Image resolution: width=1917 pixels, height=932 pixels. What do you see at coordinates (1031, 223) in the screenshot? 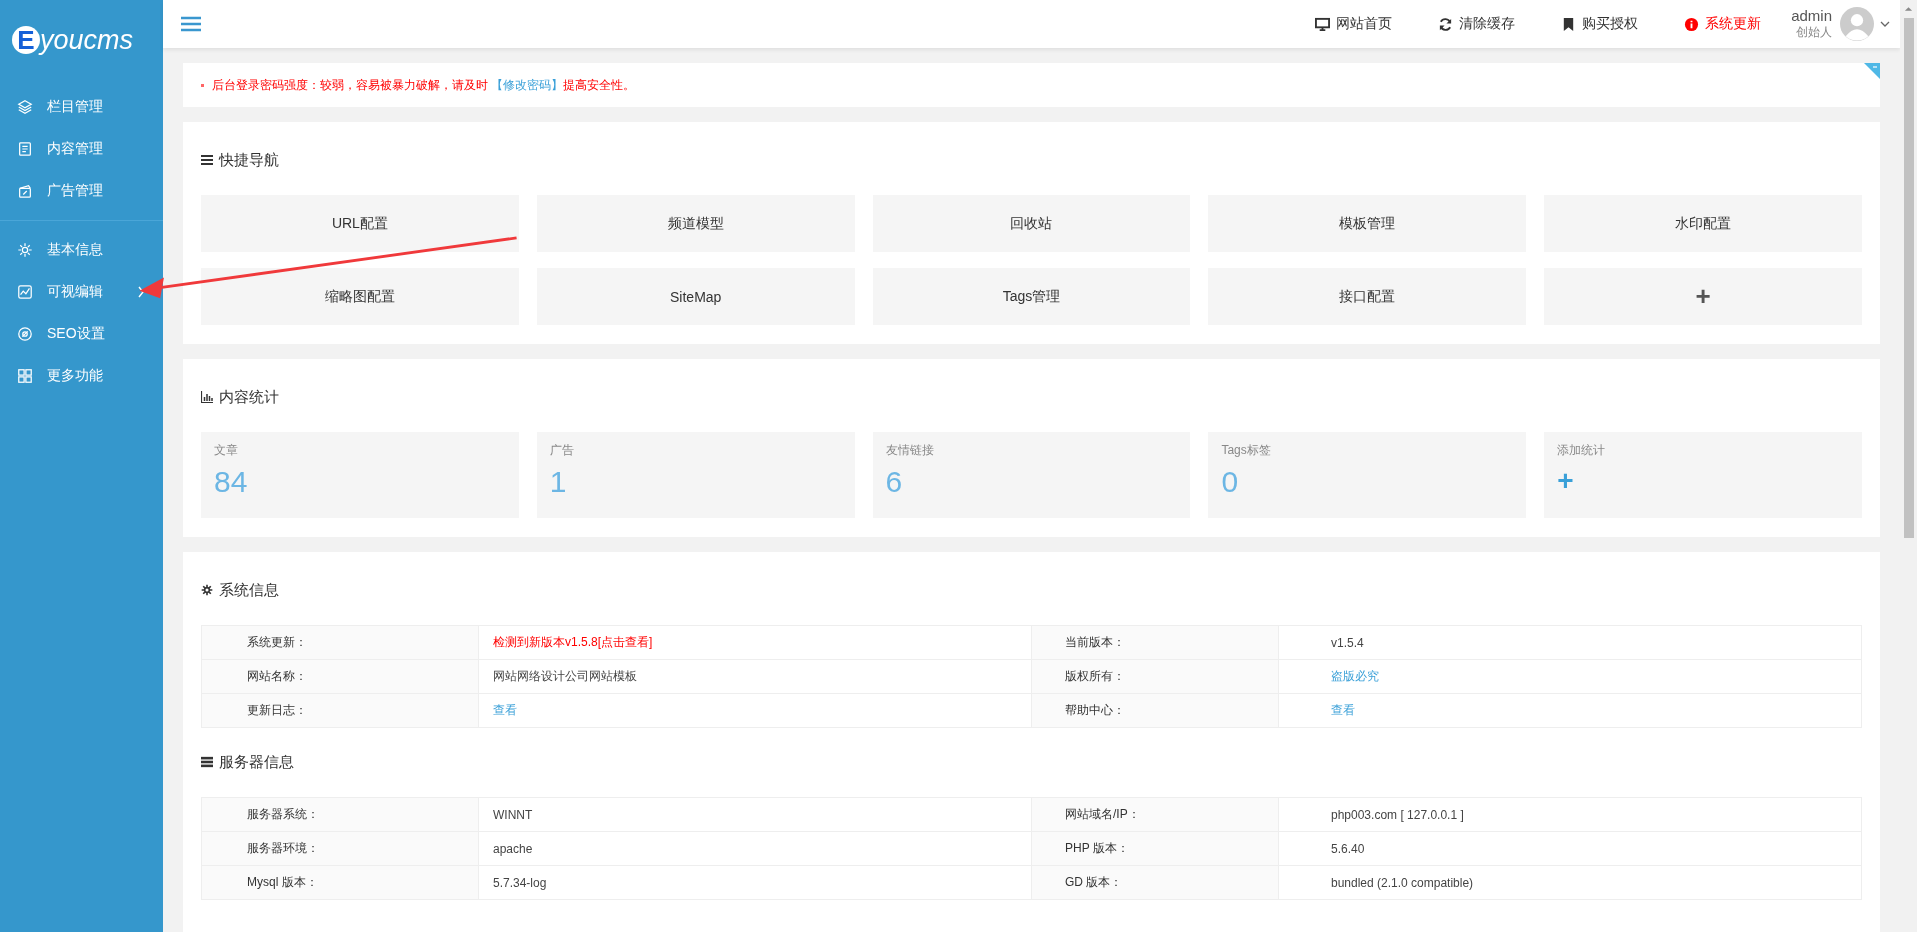
I see `quick-nav-tile: 回收站` at bounding box center [1031, 223].